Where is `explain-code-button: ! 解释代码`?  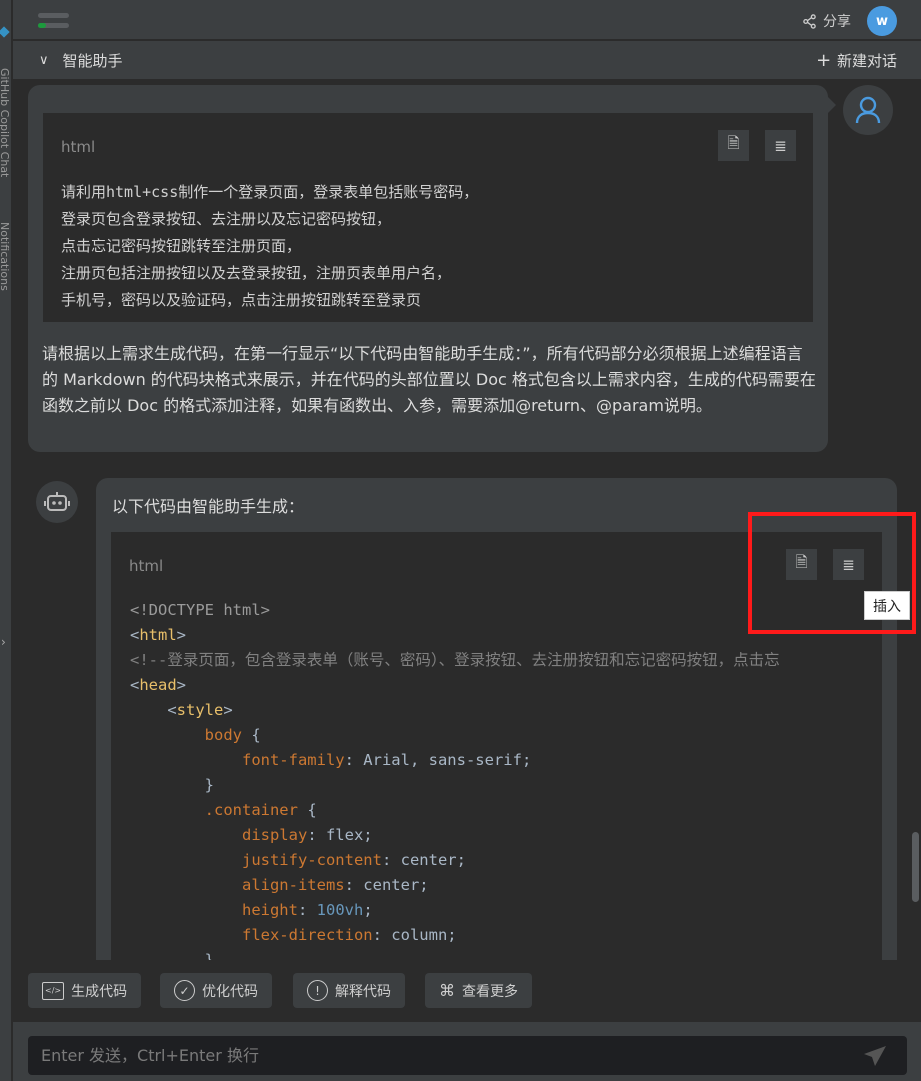 explain-code-button: ! 解释代码 is located at coordinates (349, 990).